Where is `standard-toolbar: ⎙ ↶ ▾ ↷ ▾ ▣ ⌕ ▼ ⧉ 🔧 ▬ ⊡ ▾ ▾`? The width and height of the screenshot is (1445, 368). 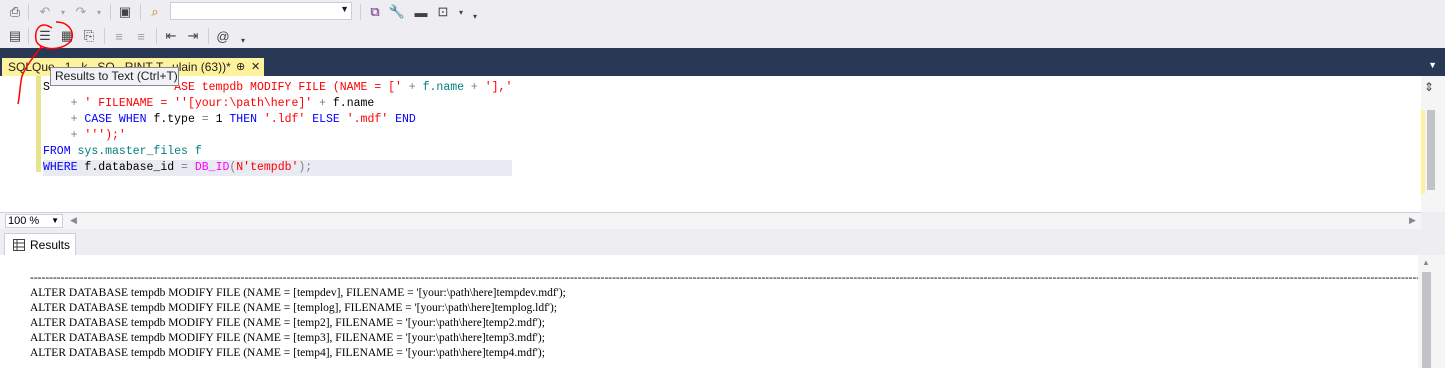 standard-toolbar: ⎙ ↶ ▾ ↷ ▾ ▣ ⌕ ▼ ⧉ 🔧 ▬ ⊡ ▾ ▾ is located at coordinates (722, 12).